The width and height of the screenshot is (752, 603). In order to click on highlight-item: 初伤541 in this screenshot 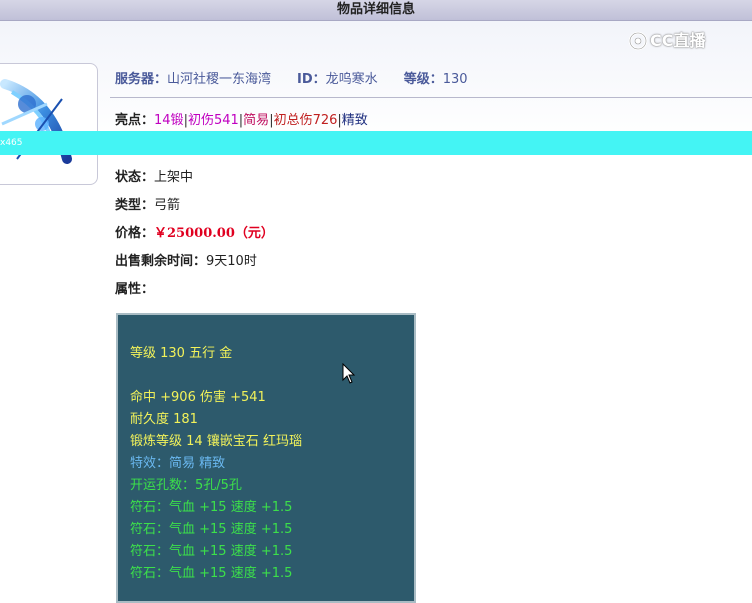, I will do `click(213, 120)`.